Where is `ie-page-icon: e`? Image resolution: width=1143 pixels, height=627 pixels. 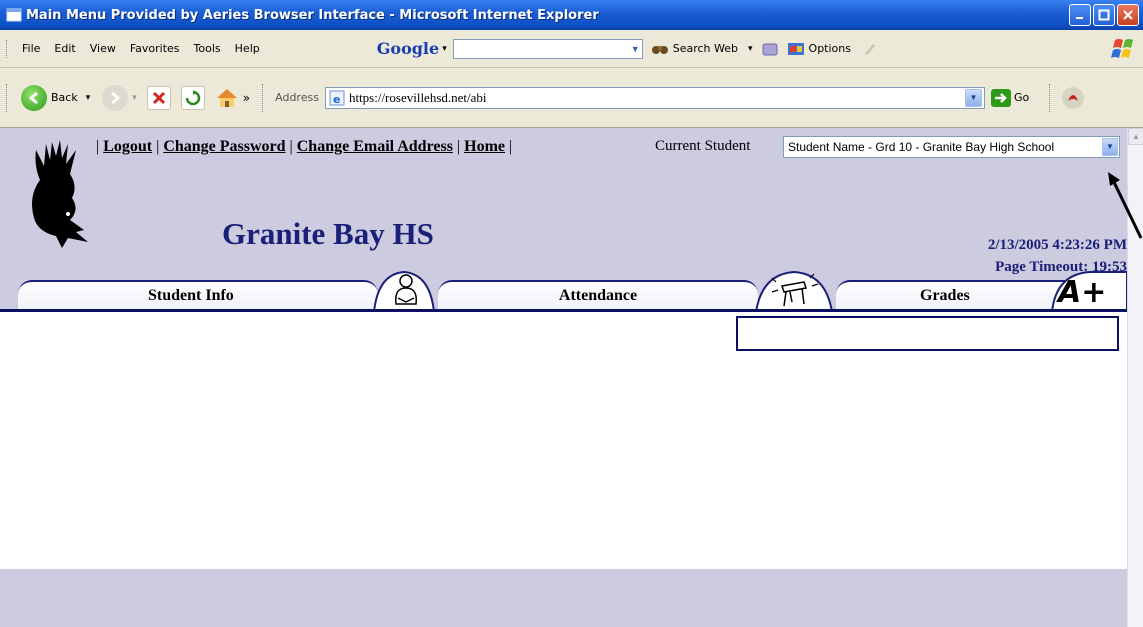
ie-page-icon: e is located at coordinates (337, 98).